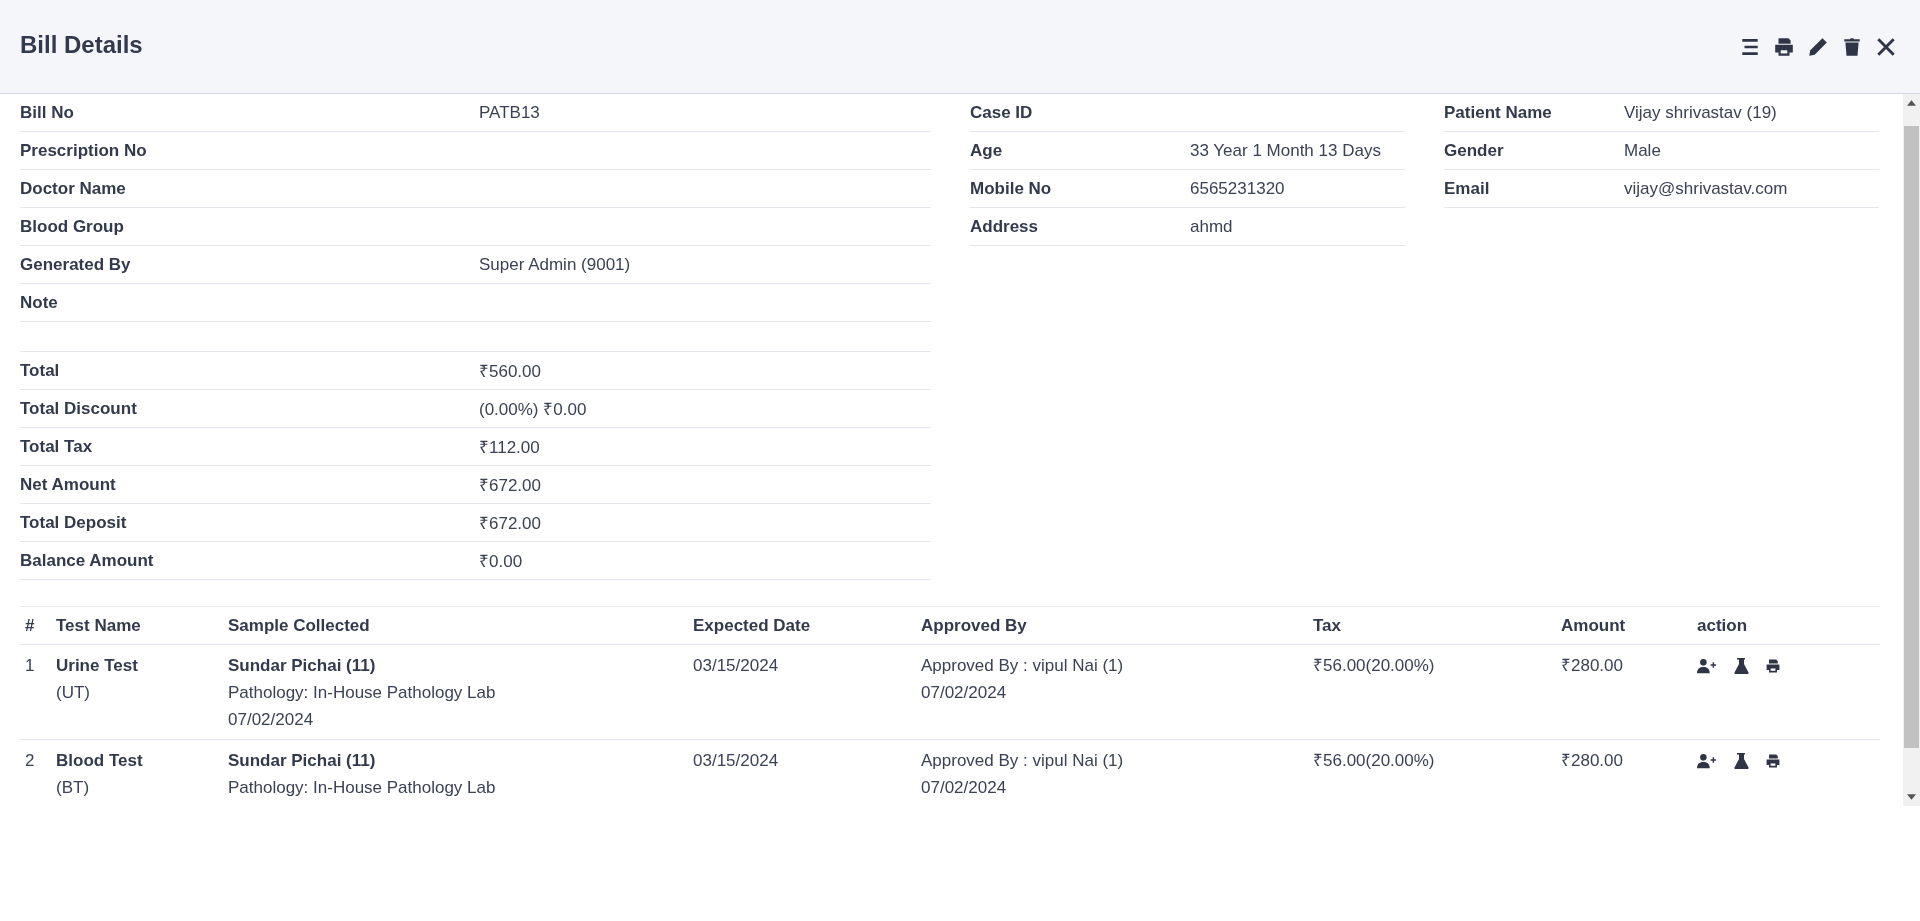 The image size is (1920, 921). What do you see at coordinates (98, 625) in the screenshot?
I see `column-header: Test Name` at bounding box center [98, 625].